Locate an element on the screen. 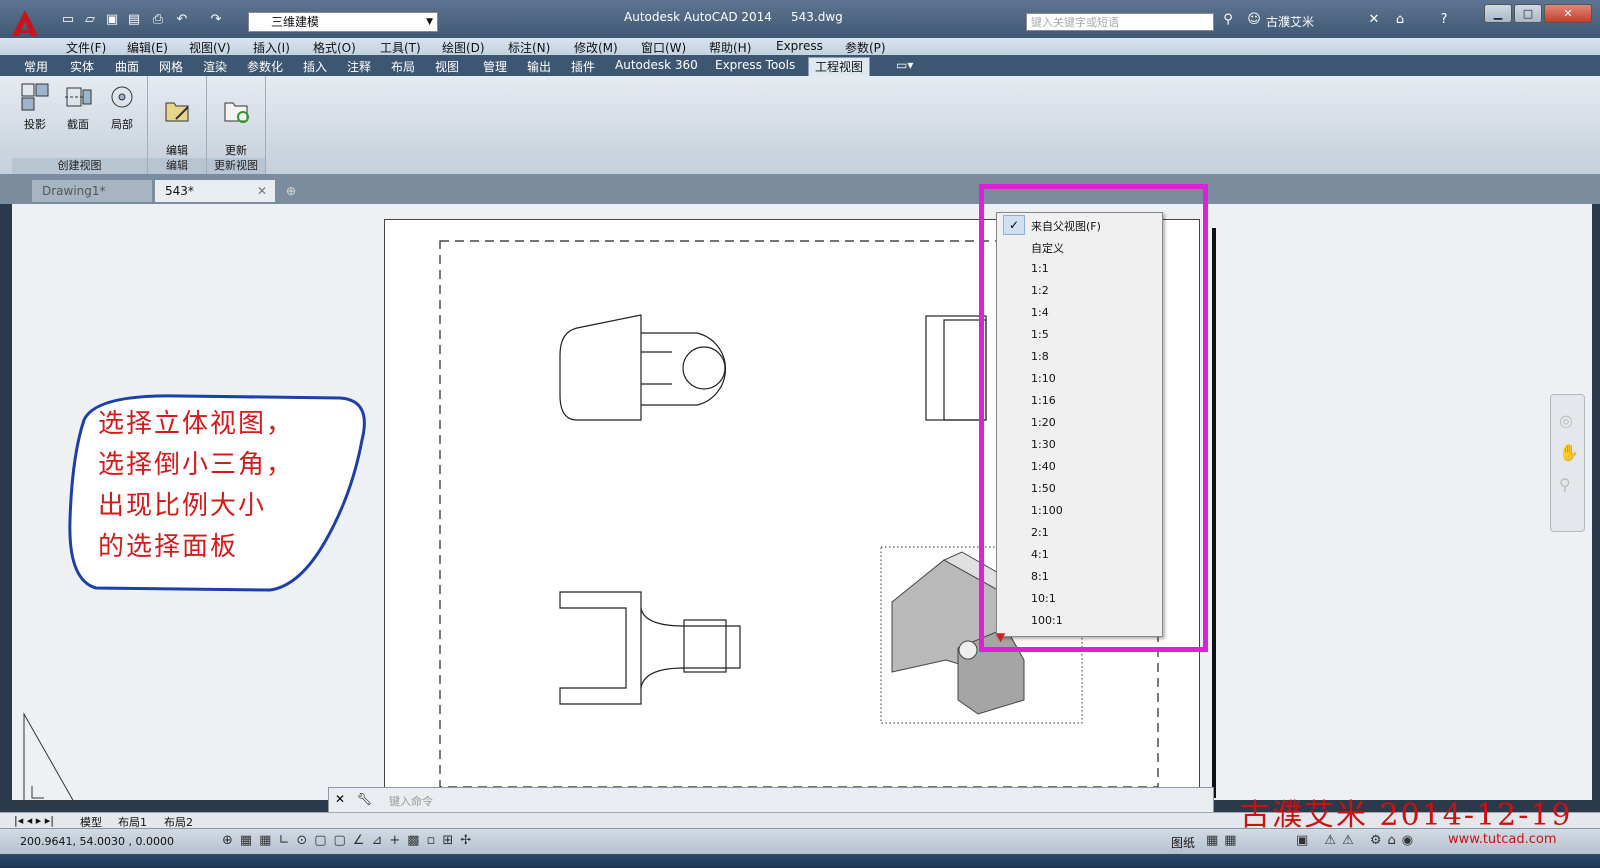  navigation-bar: ◎ ✋ ⚲ is located at coordinates (1567, 463).